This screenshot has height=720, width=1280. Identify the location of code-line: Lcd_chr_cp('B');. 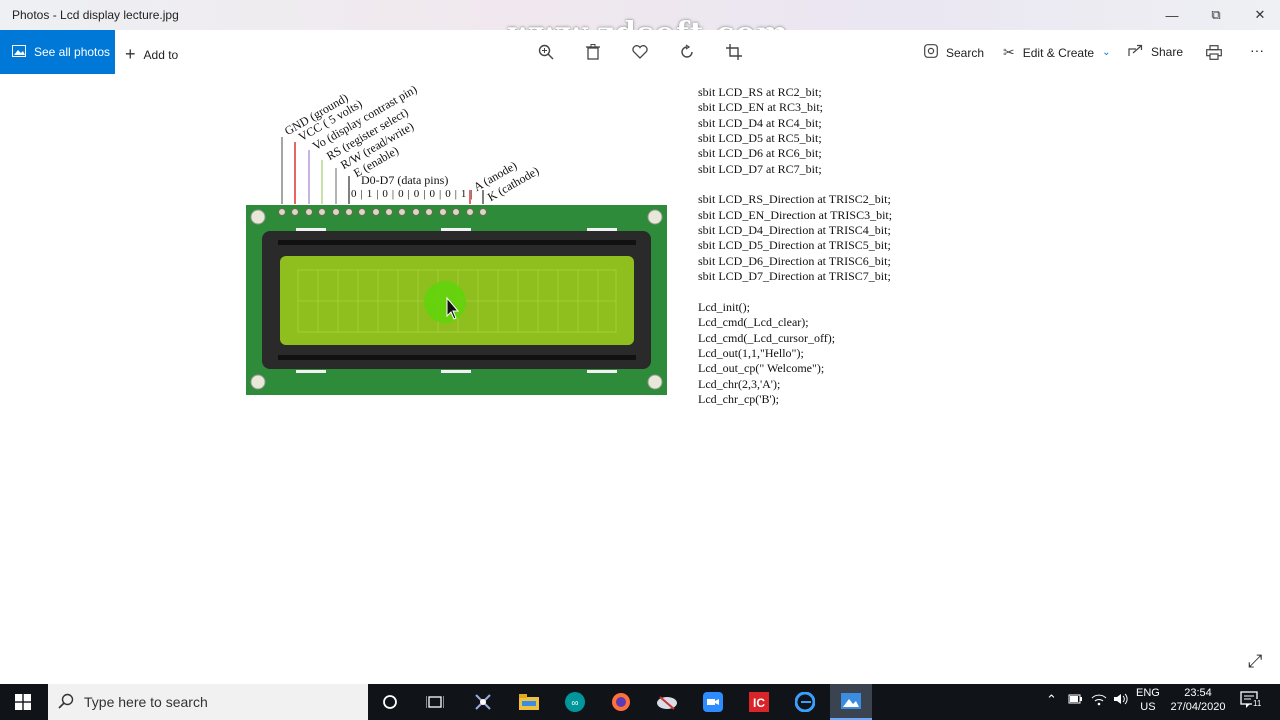
(738, 398).